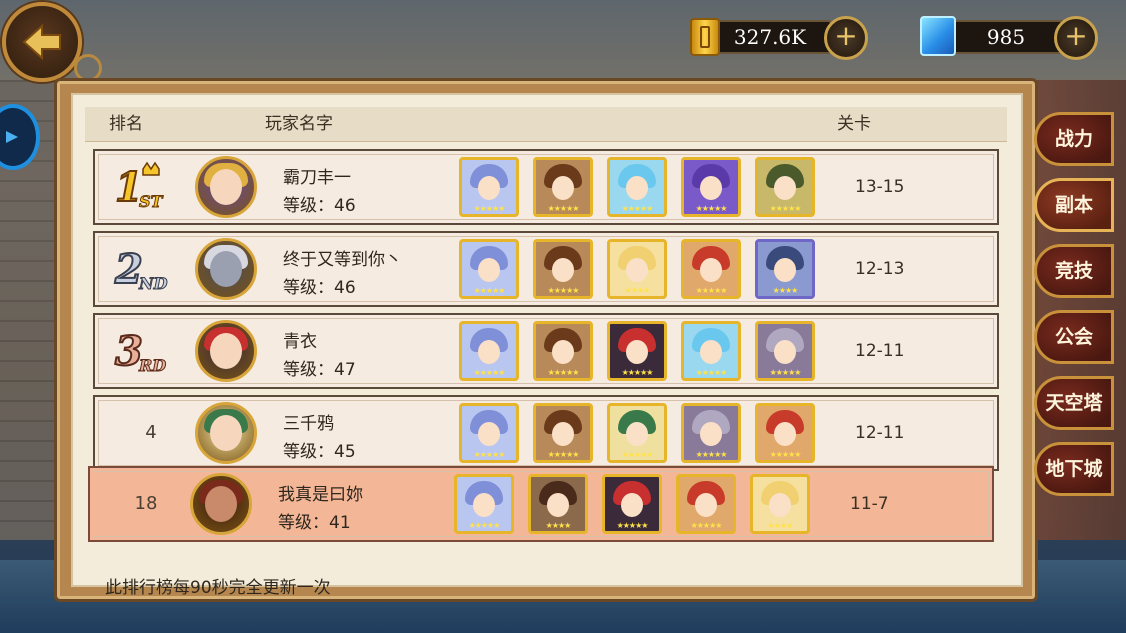 The image size is (1126, 633). Describe the element at coordinates (1074, 469) in the screenshot. I see `tab-underground-city: 地下城` at that location.